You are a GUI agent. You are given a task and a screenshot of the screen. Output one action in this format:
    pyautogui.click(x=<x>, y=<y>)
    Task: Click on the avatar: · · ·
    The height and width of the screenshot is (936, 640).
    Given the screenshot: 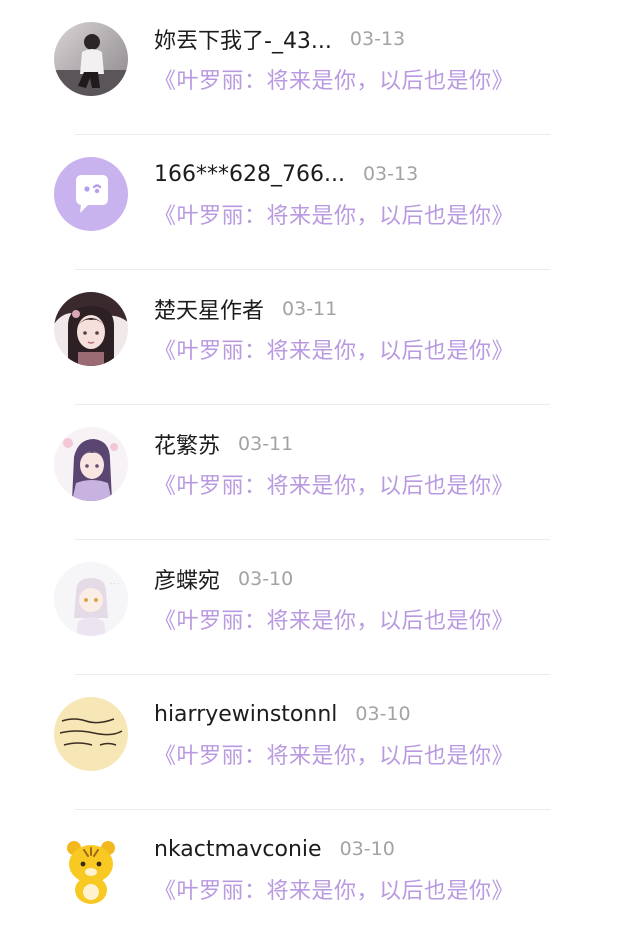 What is the action you would take?
    pyautogui.click(x=91, y=599)
    